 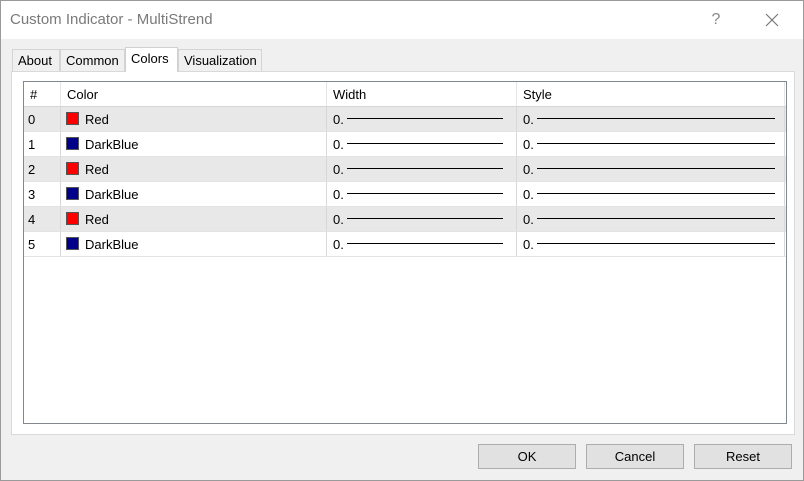 I want to click on table-row: 4 Red 0. 0., so click(x=405, y=219).